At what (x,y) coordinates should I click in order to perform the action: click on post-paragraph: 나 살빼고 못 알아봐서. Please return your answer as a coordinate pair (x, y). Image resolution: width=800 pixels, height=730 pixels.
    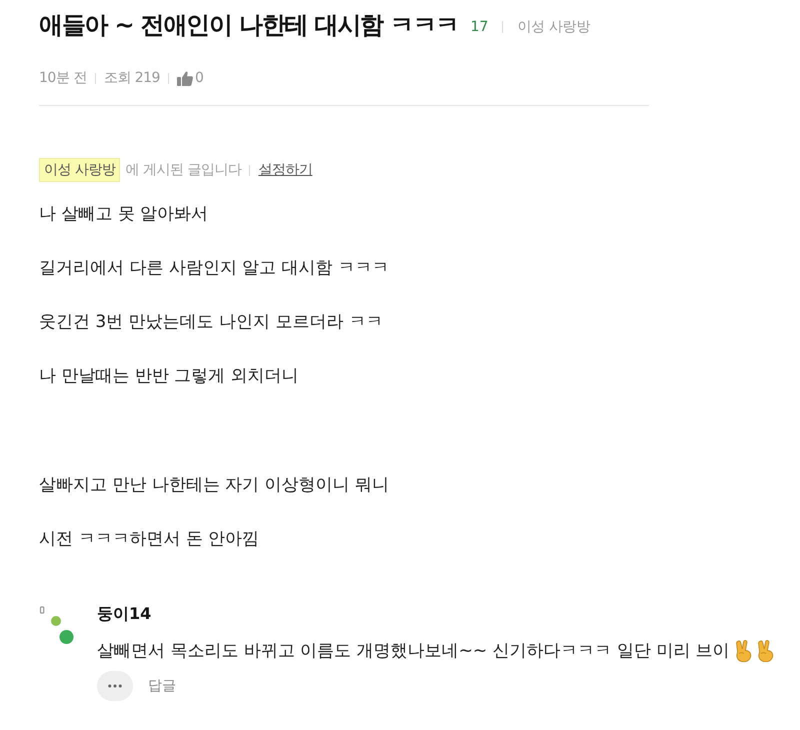
    Looking at the image, I should click on (123, 214).